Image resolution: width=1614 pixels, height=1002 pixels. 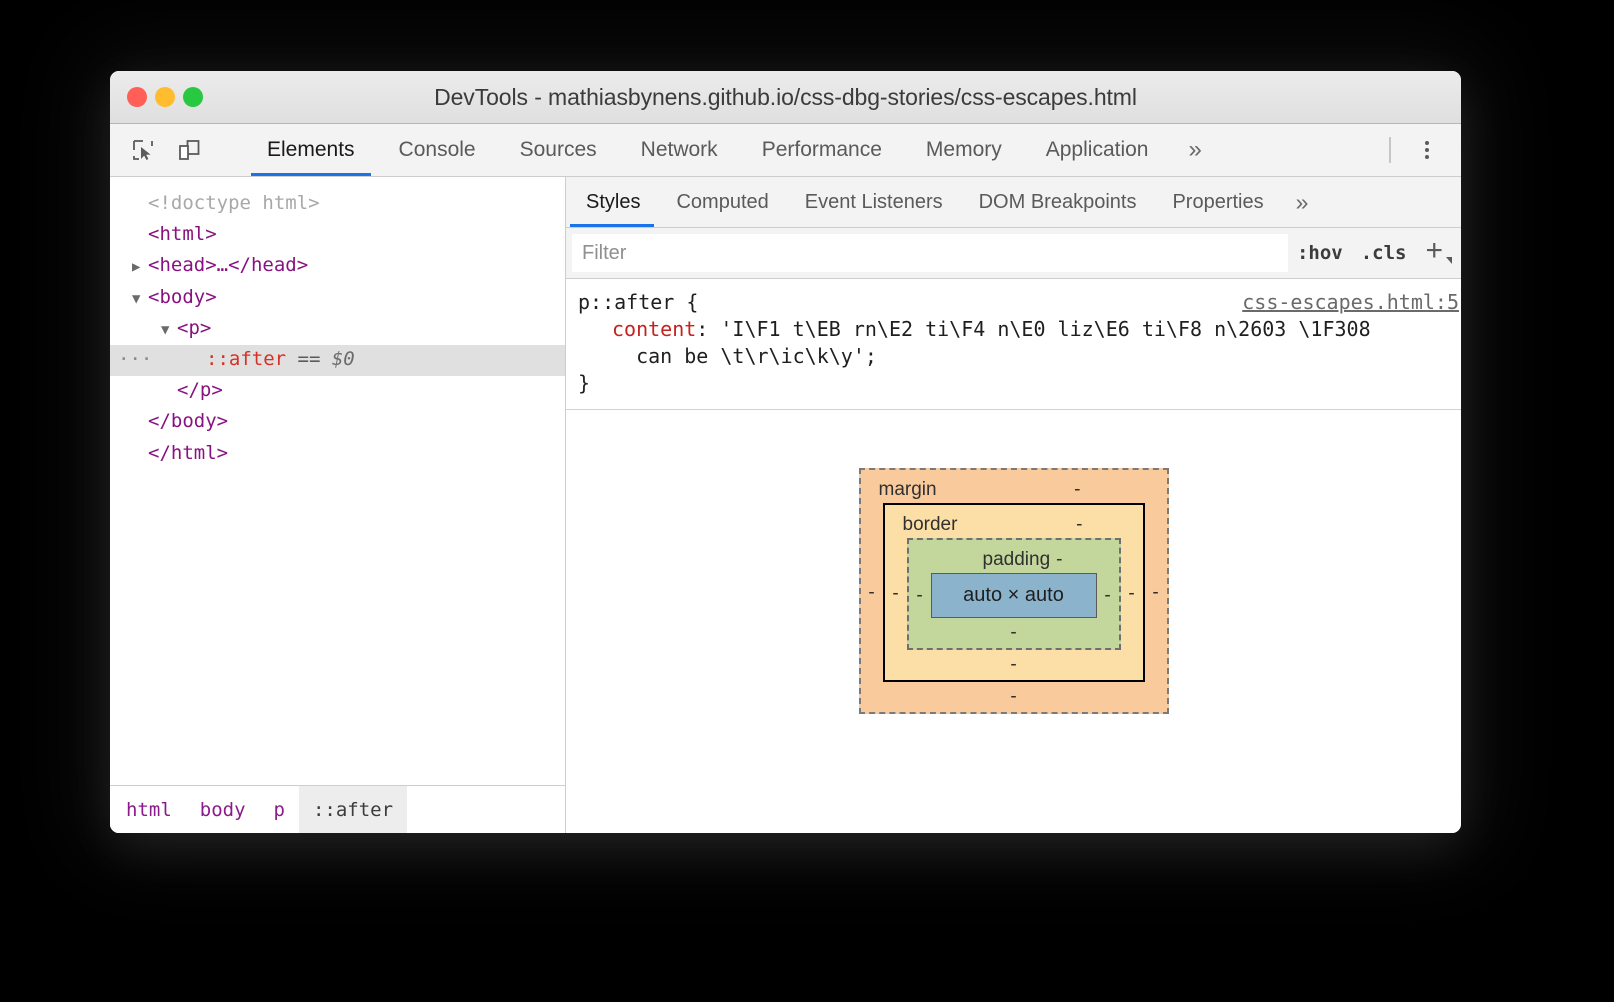 I want to click on new-style-rule-button: +, so click(x=1435, y=253).